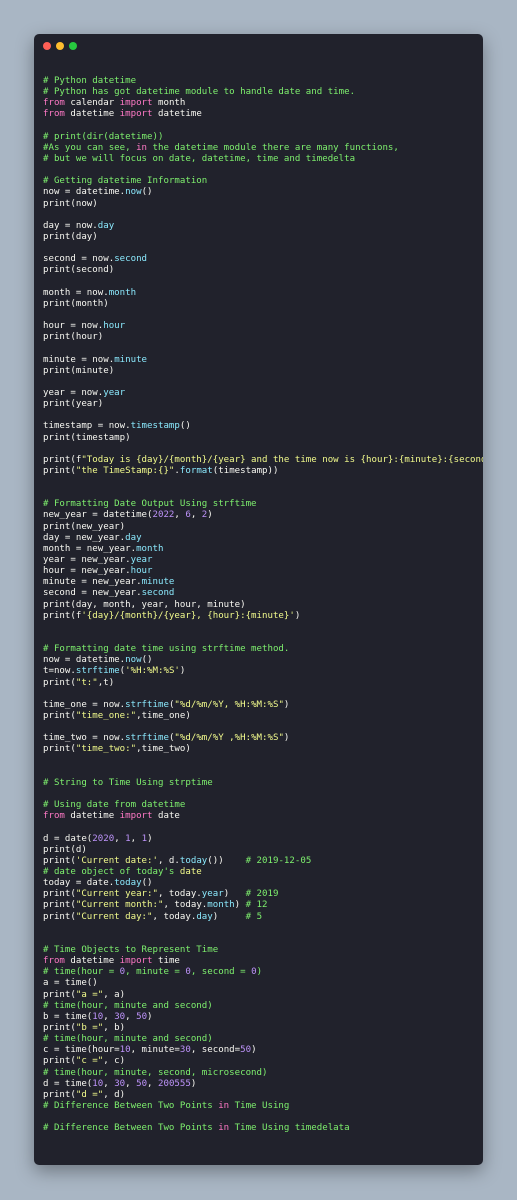  What do you see at coordinates (260, 950) in the screenshot?
I see `code-line: # Time Objects to Represent Time` at bounding box center [260, 950].